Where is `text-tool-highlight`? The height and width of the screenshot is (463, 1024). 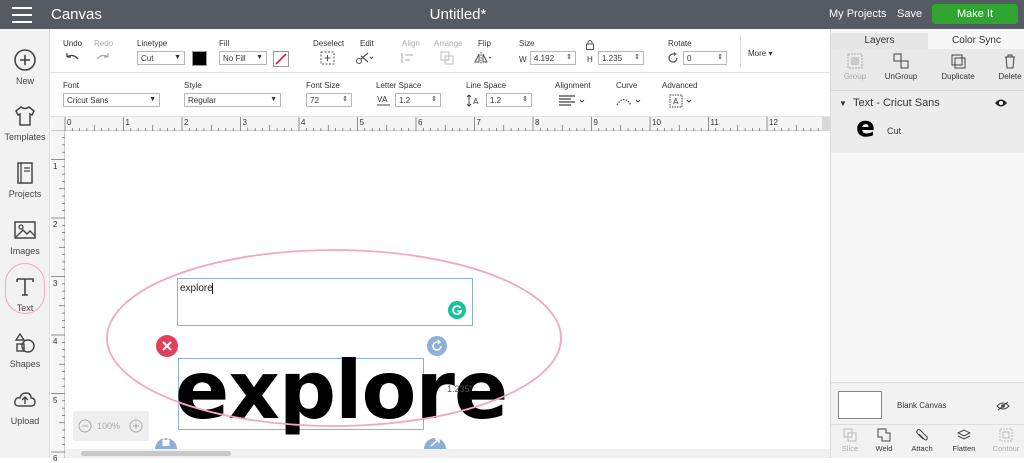 text-tool-highlight is located at coordinates (25, 288).